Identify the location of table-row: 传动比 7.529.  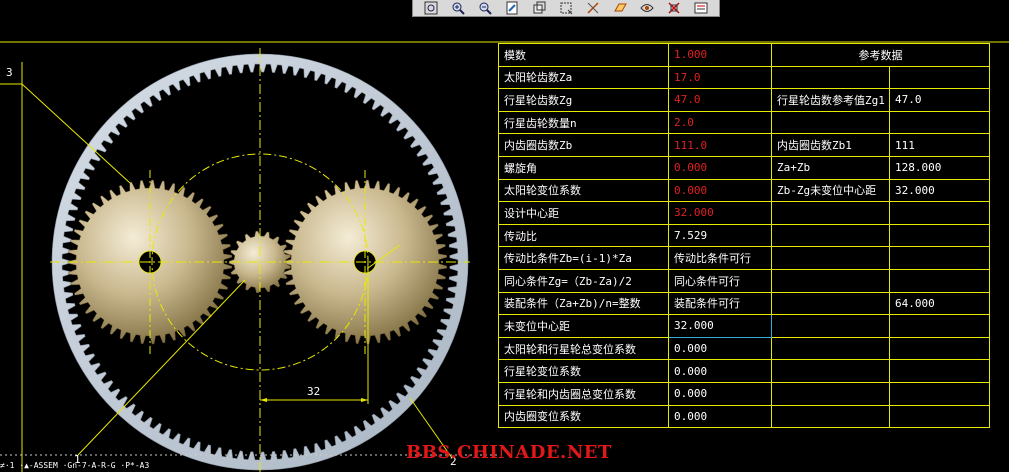
(744, 235).